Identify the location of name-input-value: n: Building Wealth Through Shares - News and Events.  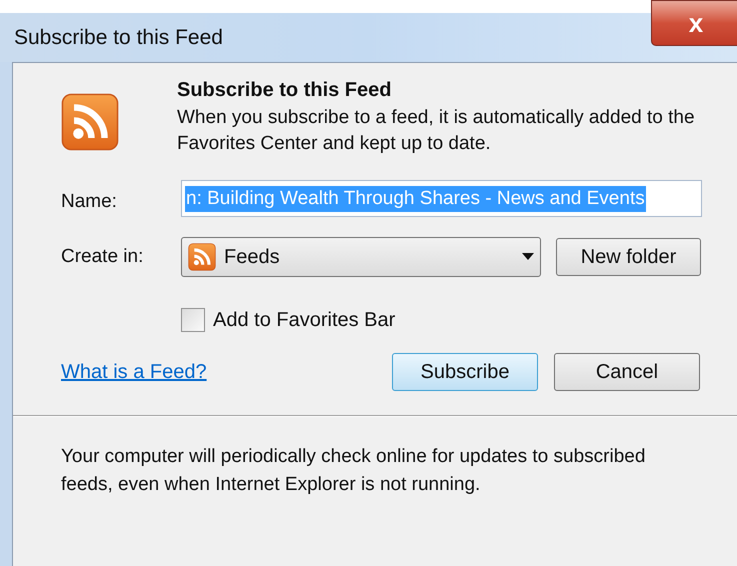
(415, 199).